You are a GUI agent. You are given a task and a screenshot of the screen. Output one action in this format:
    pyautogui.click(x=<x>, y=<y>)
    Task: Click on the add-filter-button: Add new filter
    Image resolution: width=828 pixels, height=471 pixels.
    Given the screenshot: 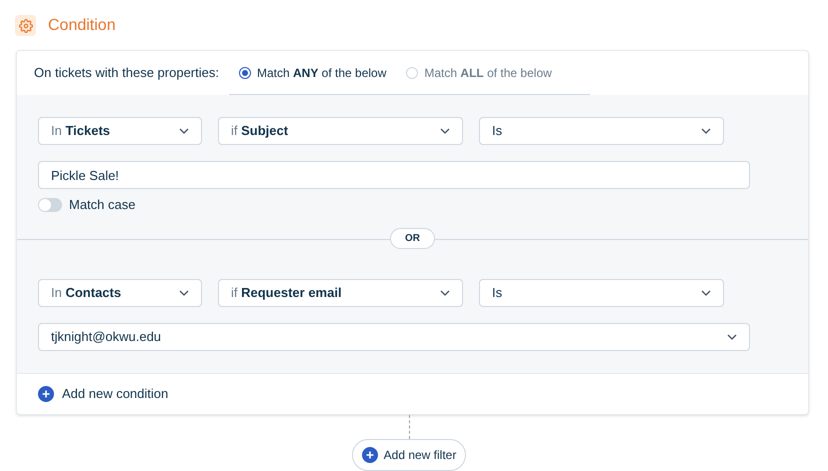 What is the action you would take?
    pyautogui.click(x=409, y=454)
    